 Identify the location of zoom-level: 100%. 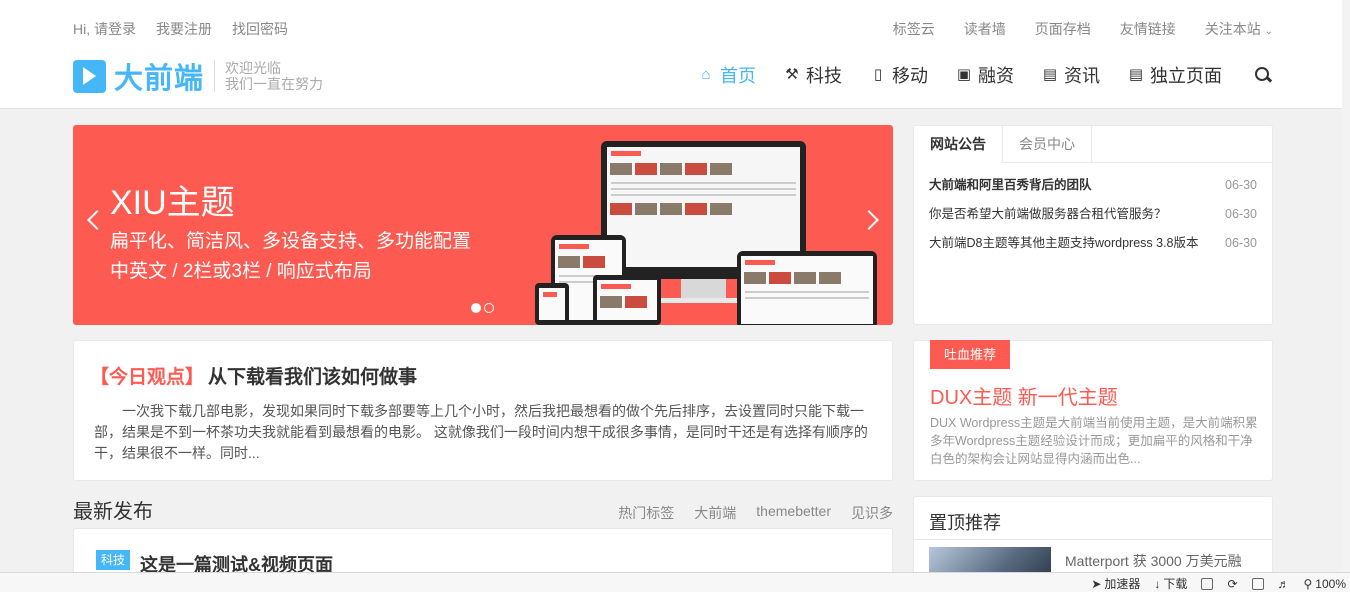
(1330, 583).